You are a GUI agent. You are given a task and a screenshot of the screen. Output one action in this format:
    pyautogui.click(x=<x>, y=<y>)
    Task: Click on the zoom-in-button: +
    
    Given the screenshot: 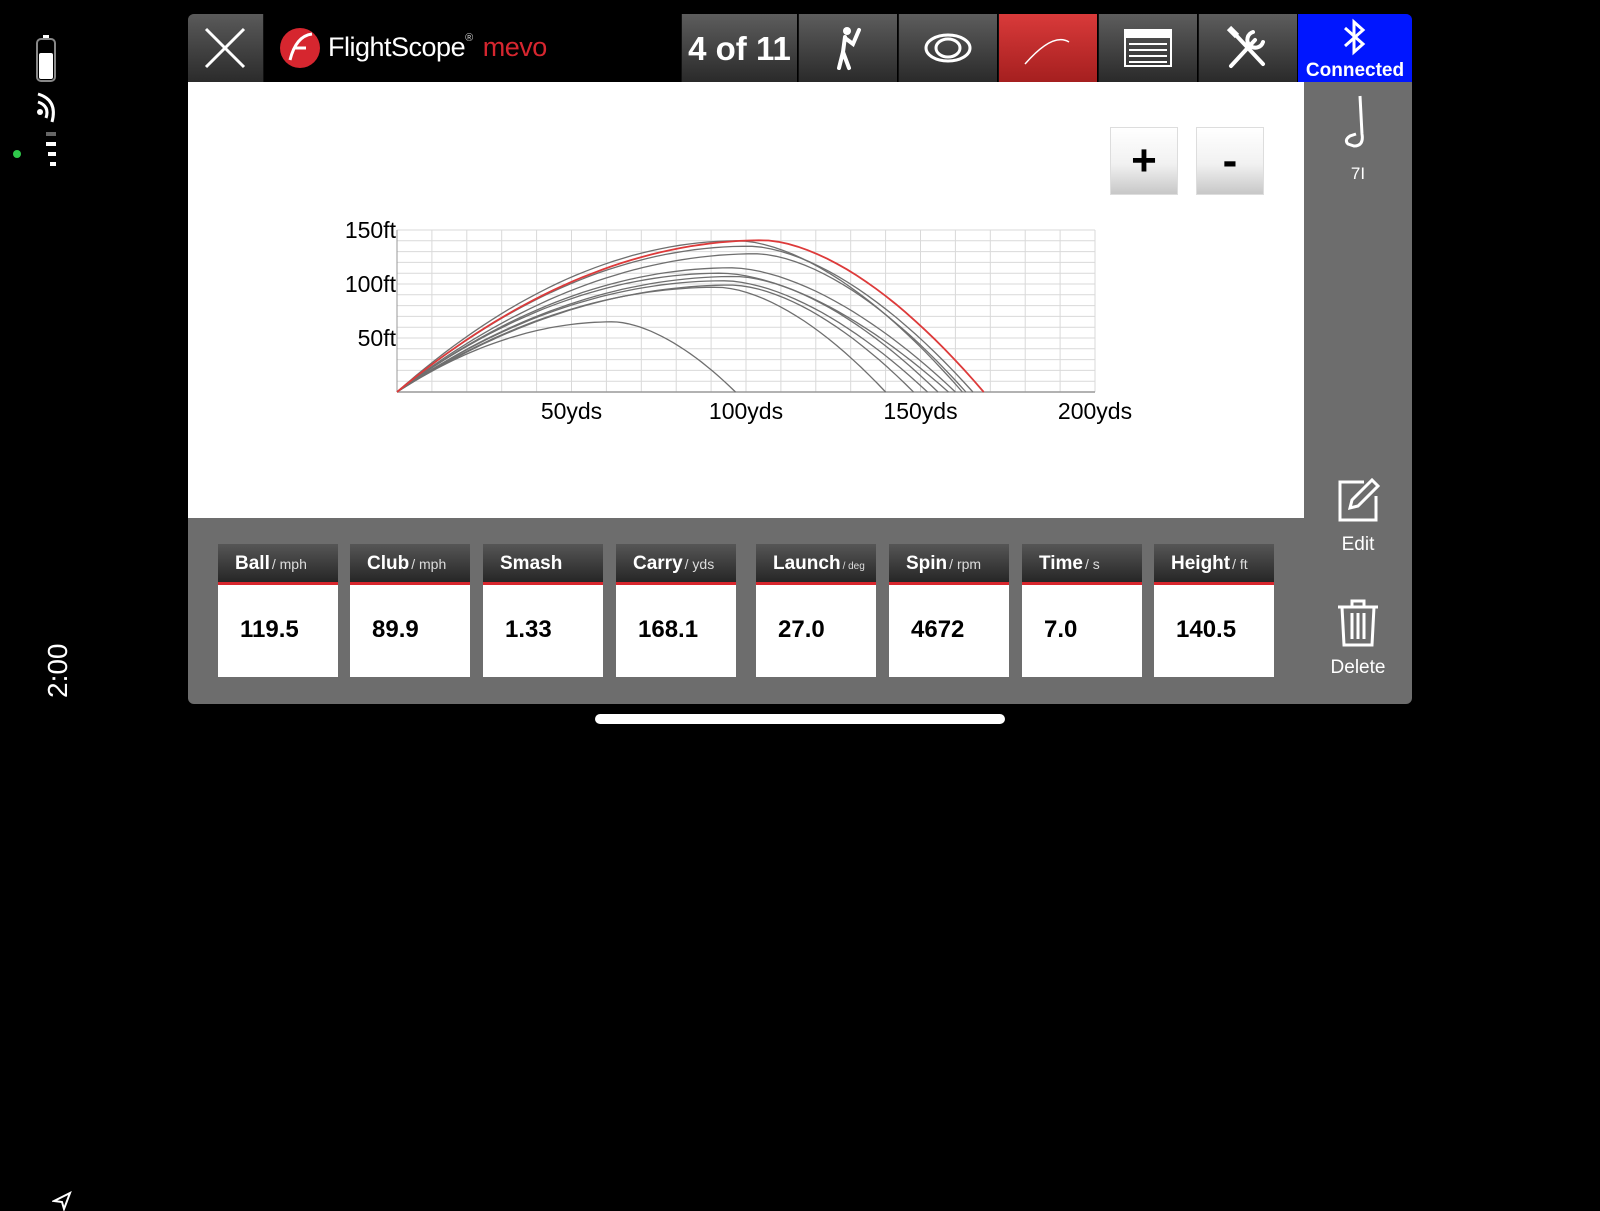 What is the action you would take?
    pyautogui.click(x=1144, y=161)
    